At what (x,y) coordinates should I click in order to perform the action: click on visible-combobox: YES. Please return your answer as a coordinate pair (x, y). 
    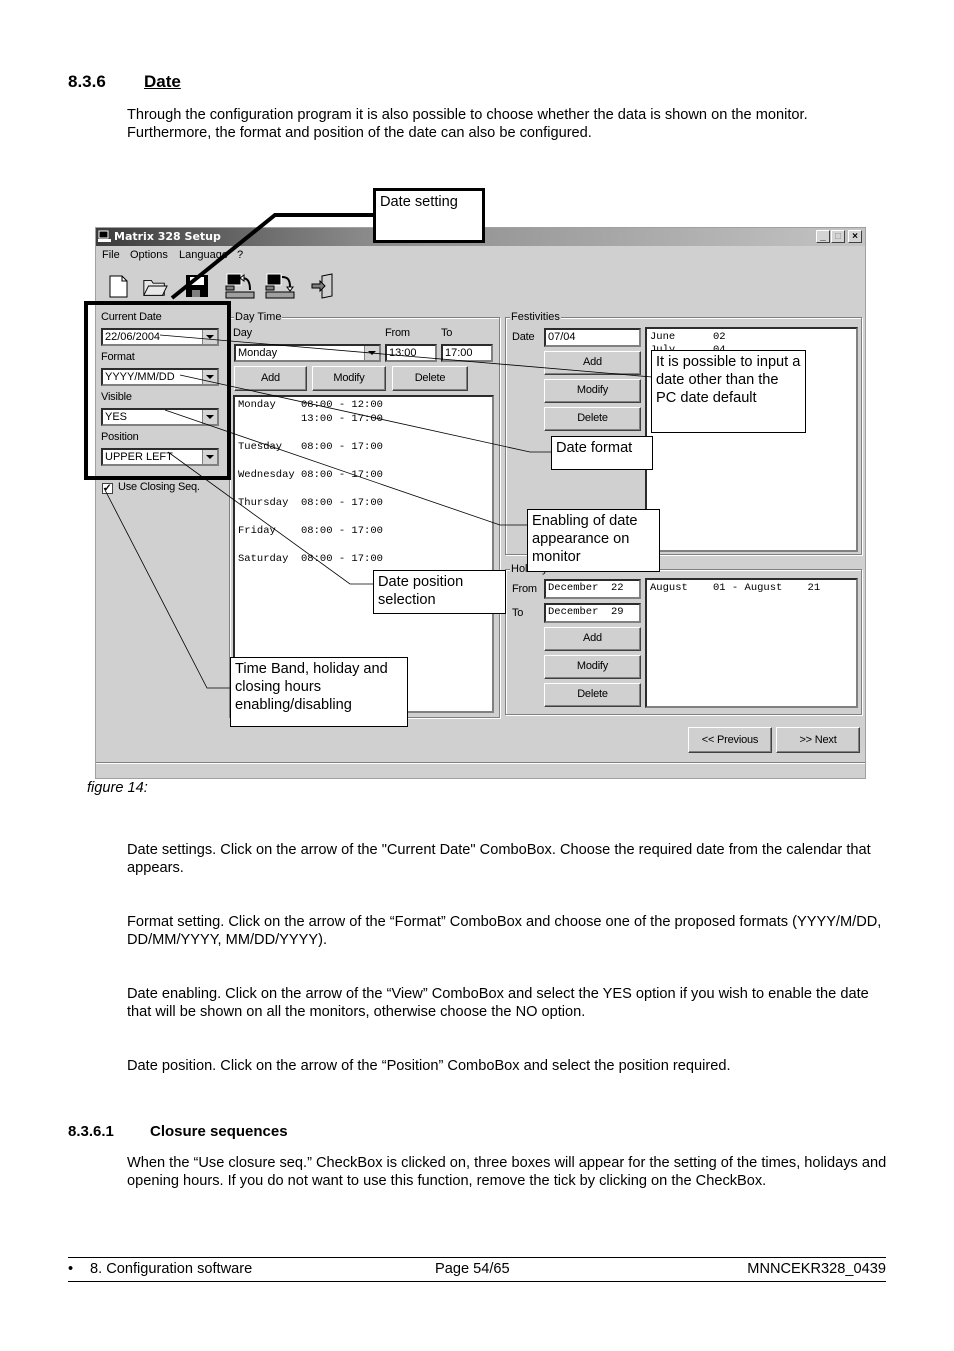
    Looking at the image, I should click on (160, 417).